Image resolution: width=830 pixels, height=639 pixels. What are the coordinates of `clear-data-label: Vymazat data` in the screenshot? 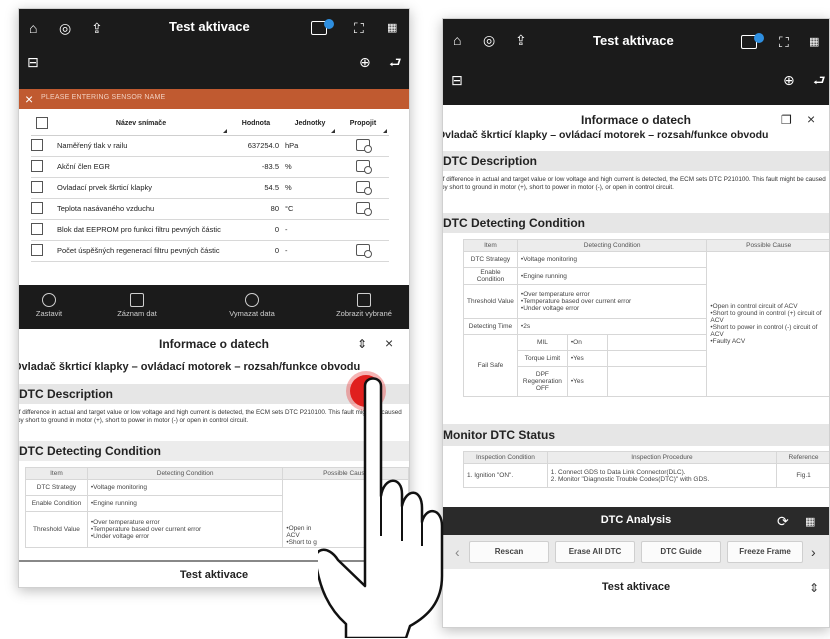 It's located at (252, 313).